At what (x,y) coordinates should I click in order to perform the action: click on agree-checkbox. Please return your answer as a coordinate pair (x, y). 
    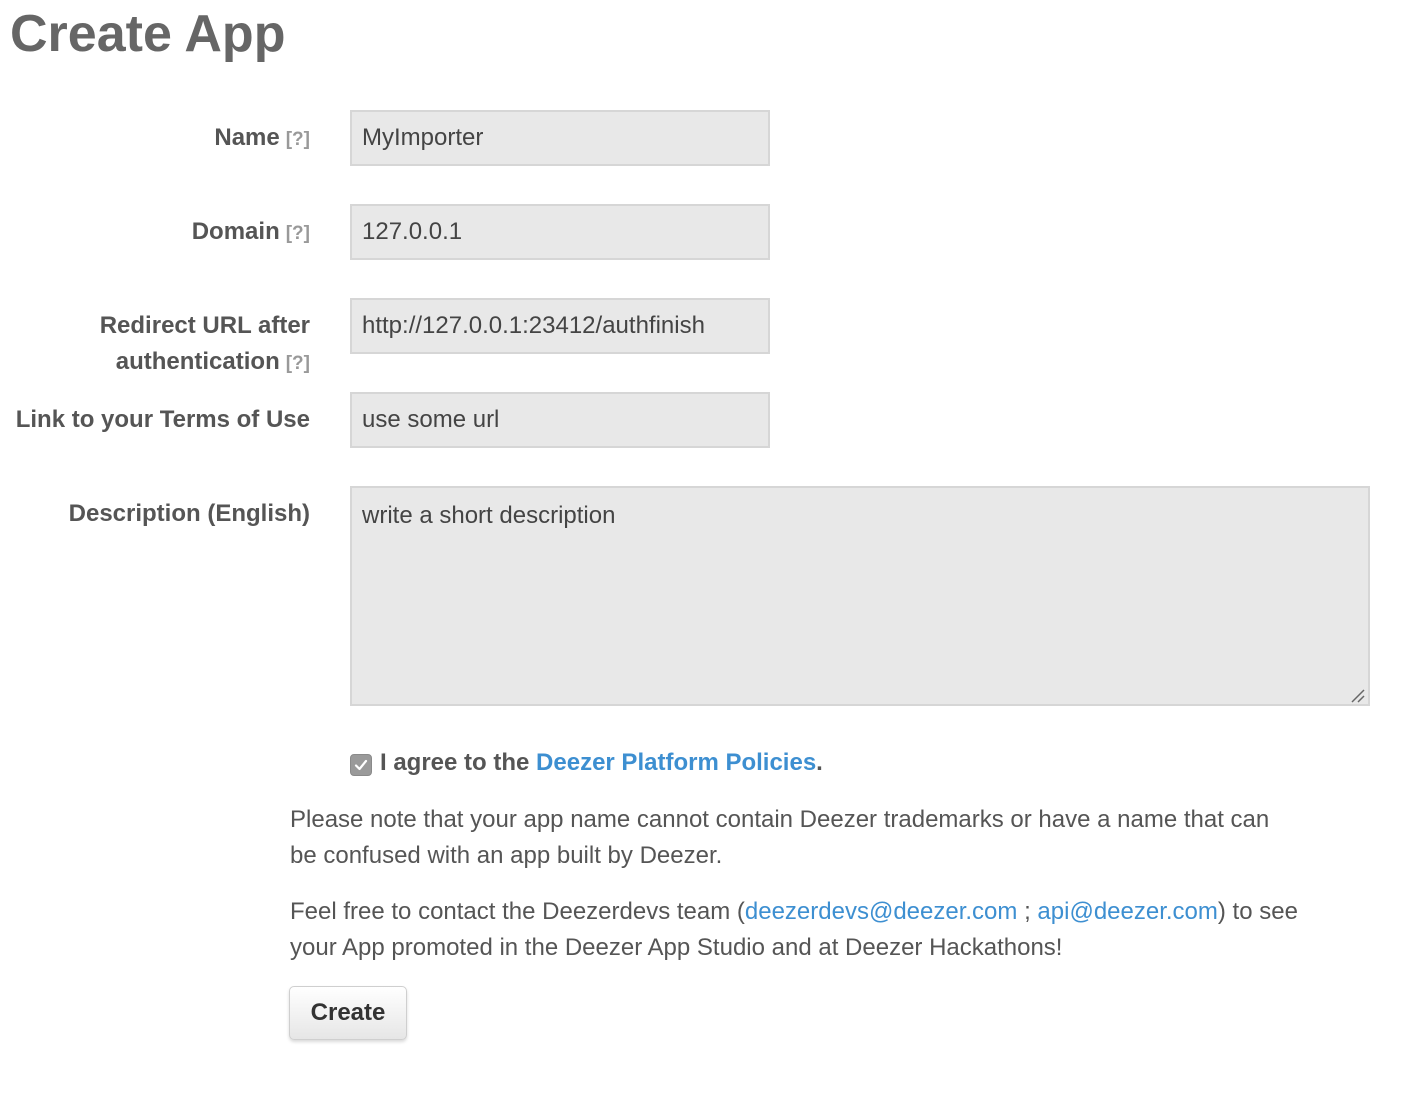
    Looking at the image, I should click on (361, 765).